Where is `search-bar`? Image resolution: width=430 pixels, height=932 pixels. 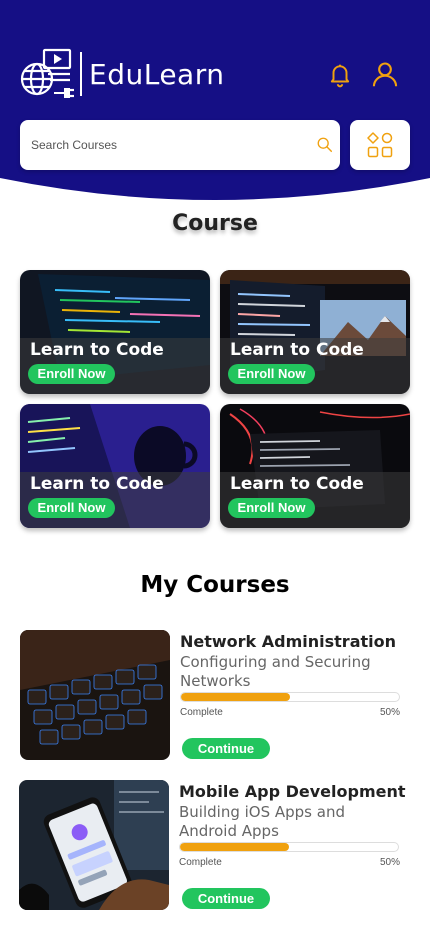
search-bar is located at coordinates (180, 145).